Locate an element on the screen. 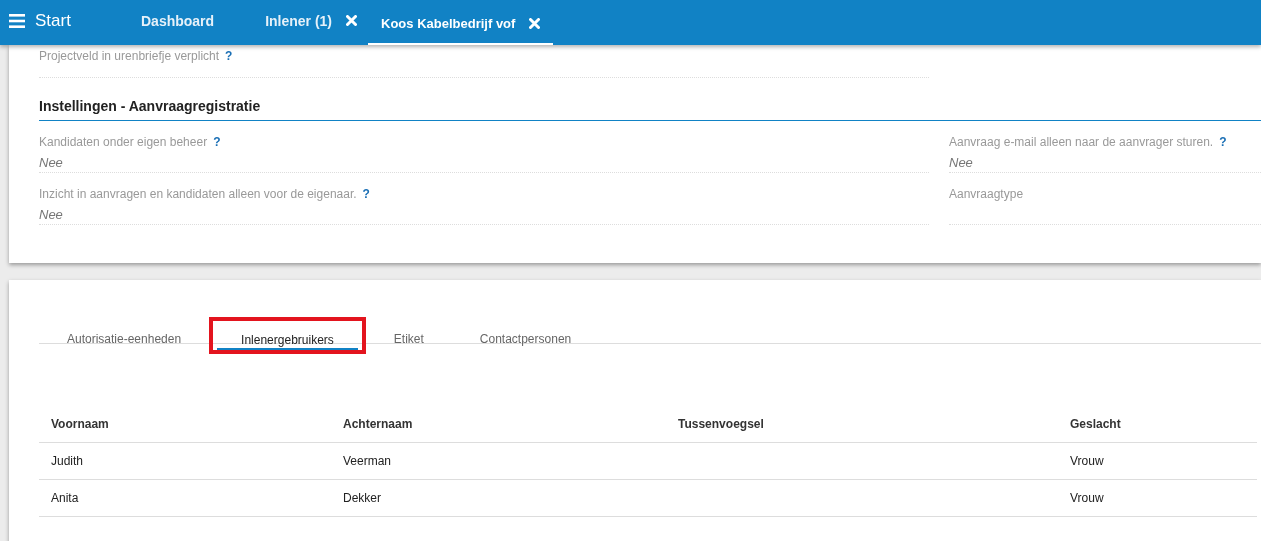 The image size is (1261, 541). tab-label: Dashboard is located at coordinates (178, 20).